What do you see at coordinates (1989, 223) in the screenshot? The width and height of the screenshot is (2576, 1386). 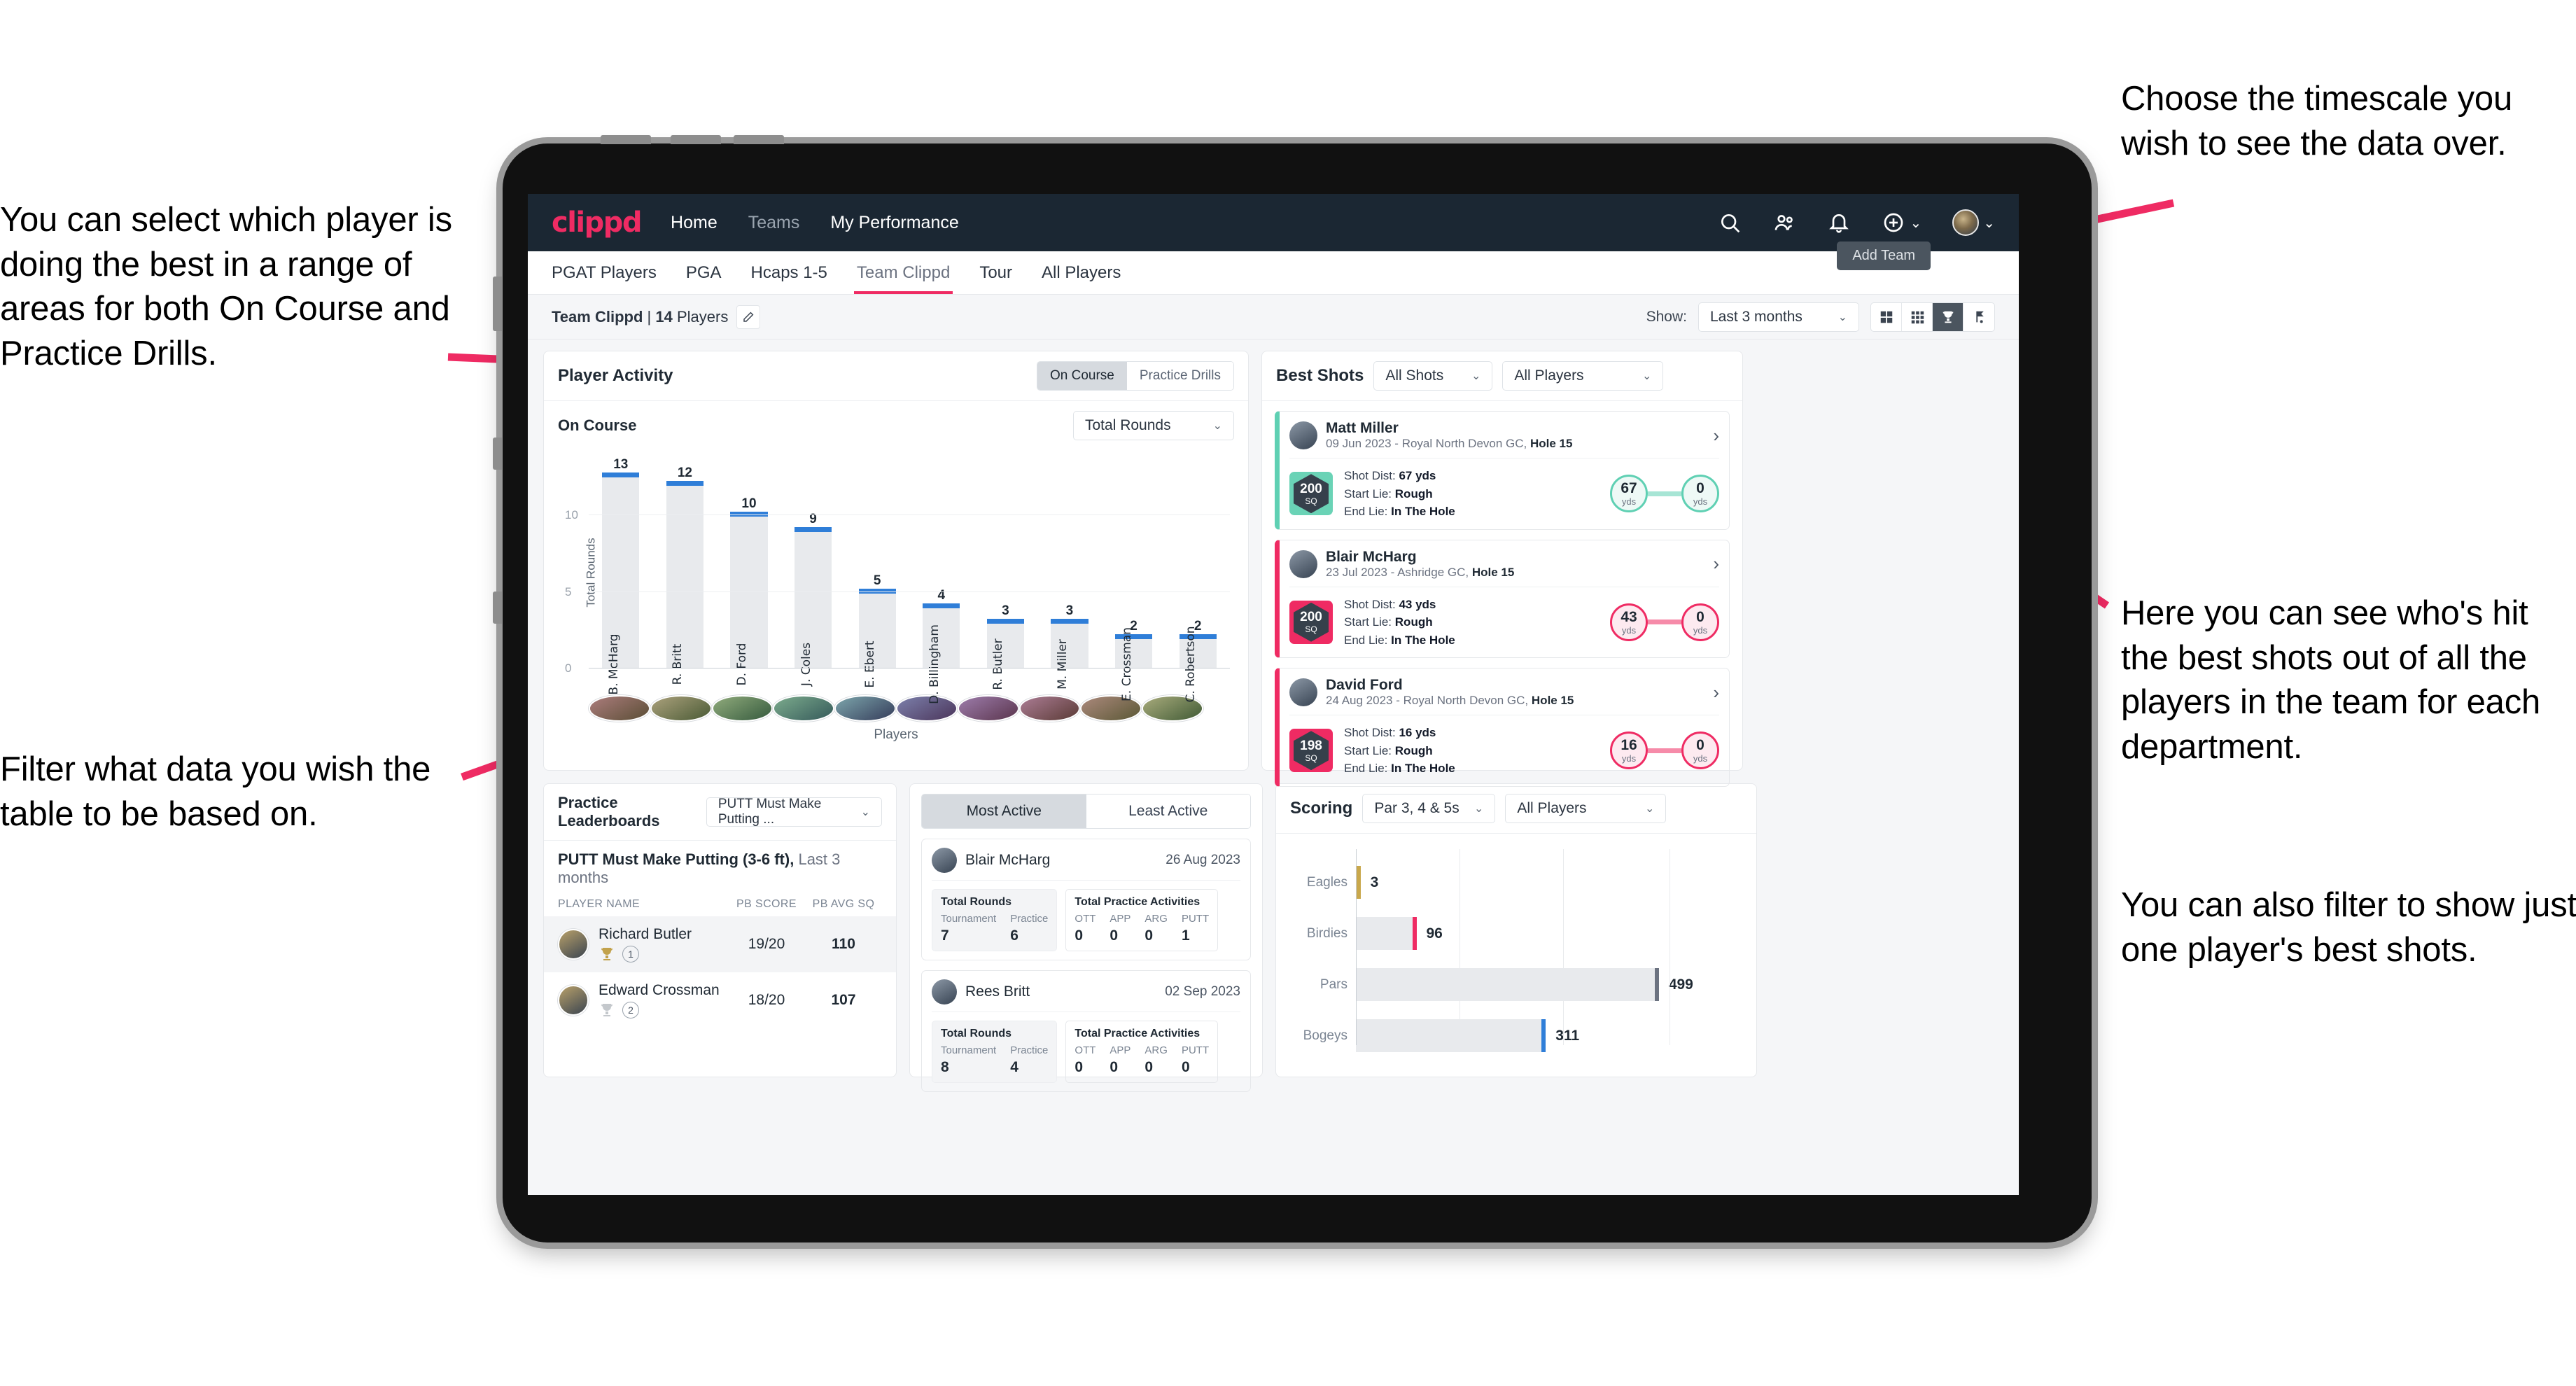 I see `avatar-chevron-down-icon: ⌄` at bounding box center [1989, 223].